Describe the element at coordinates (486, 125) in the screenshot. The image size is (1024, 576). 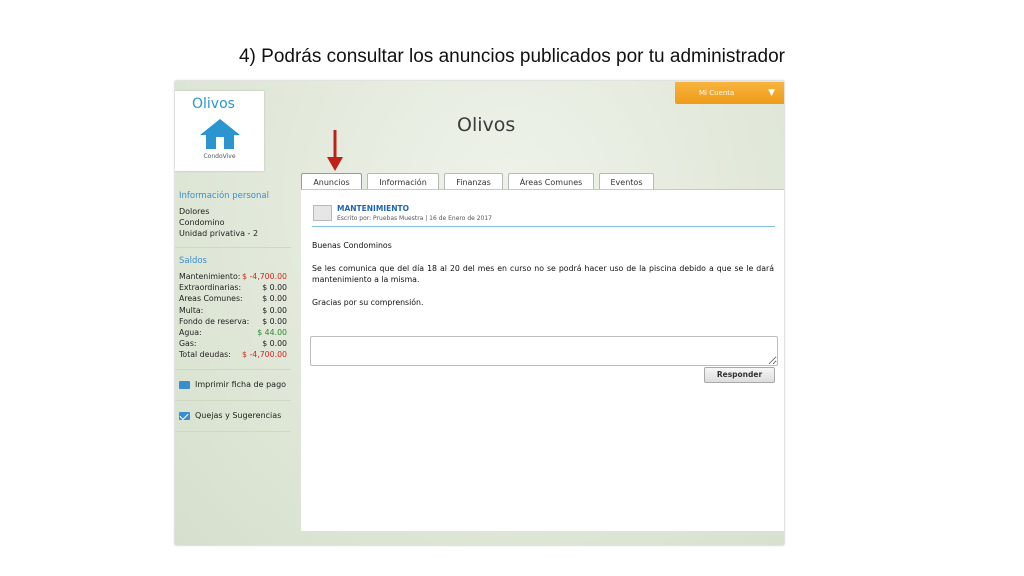
I see `app-title: Olivos` at that location.